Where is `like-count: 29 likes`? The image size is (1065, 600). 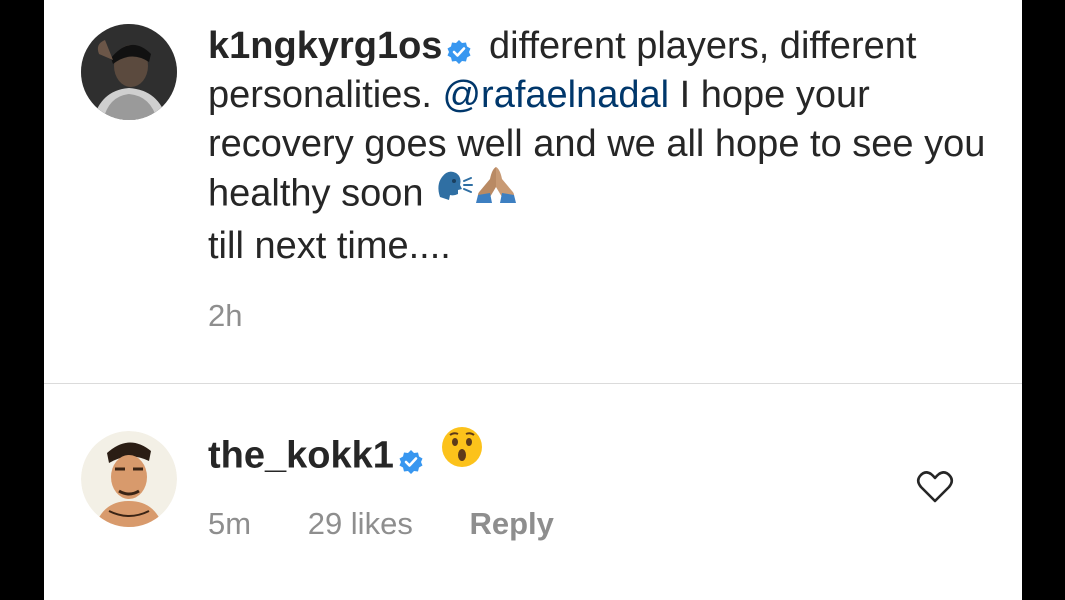
like-count: 29 likes is located at coordinates (360, 523).